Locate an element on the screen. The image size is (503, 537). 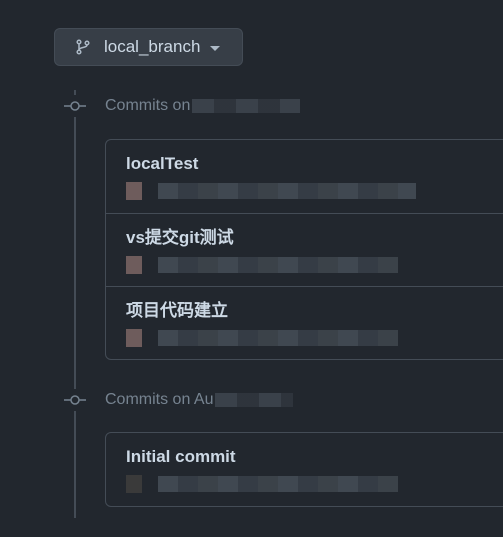
commit-list: Initial commit is located at coordinates (304, 469).